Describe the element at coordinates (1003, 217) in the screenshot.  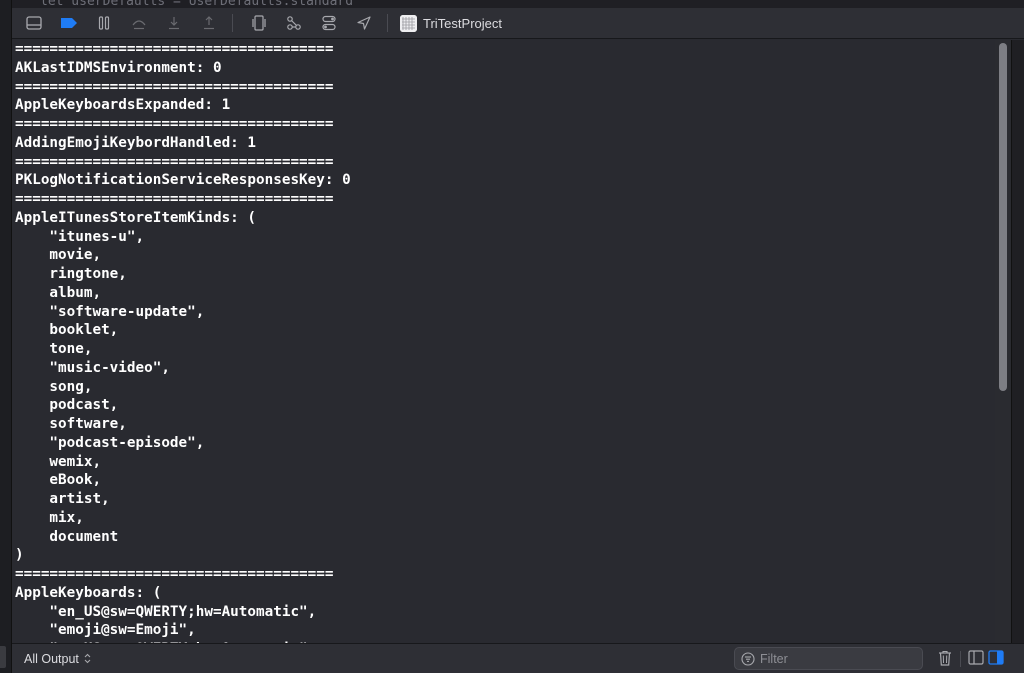
I see `scroll-thumb` at that location.